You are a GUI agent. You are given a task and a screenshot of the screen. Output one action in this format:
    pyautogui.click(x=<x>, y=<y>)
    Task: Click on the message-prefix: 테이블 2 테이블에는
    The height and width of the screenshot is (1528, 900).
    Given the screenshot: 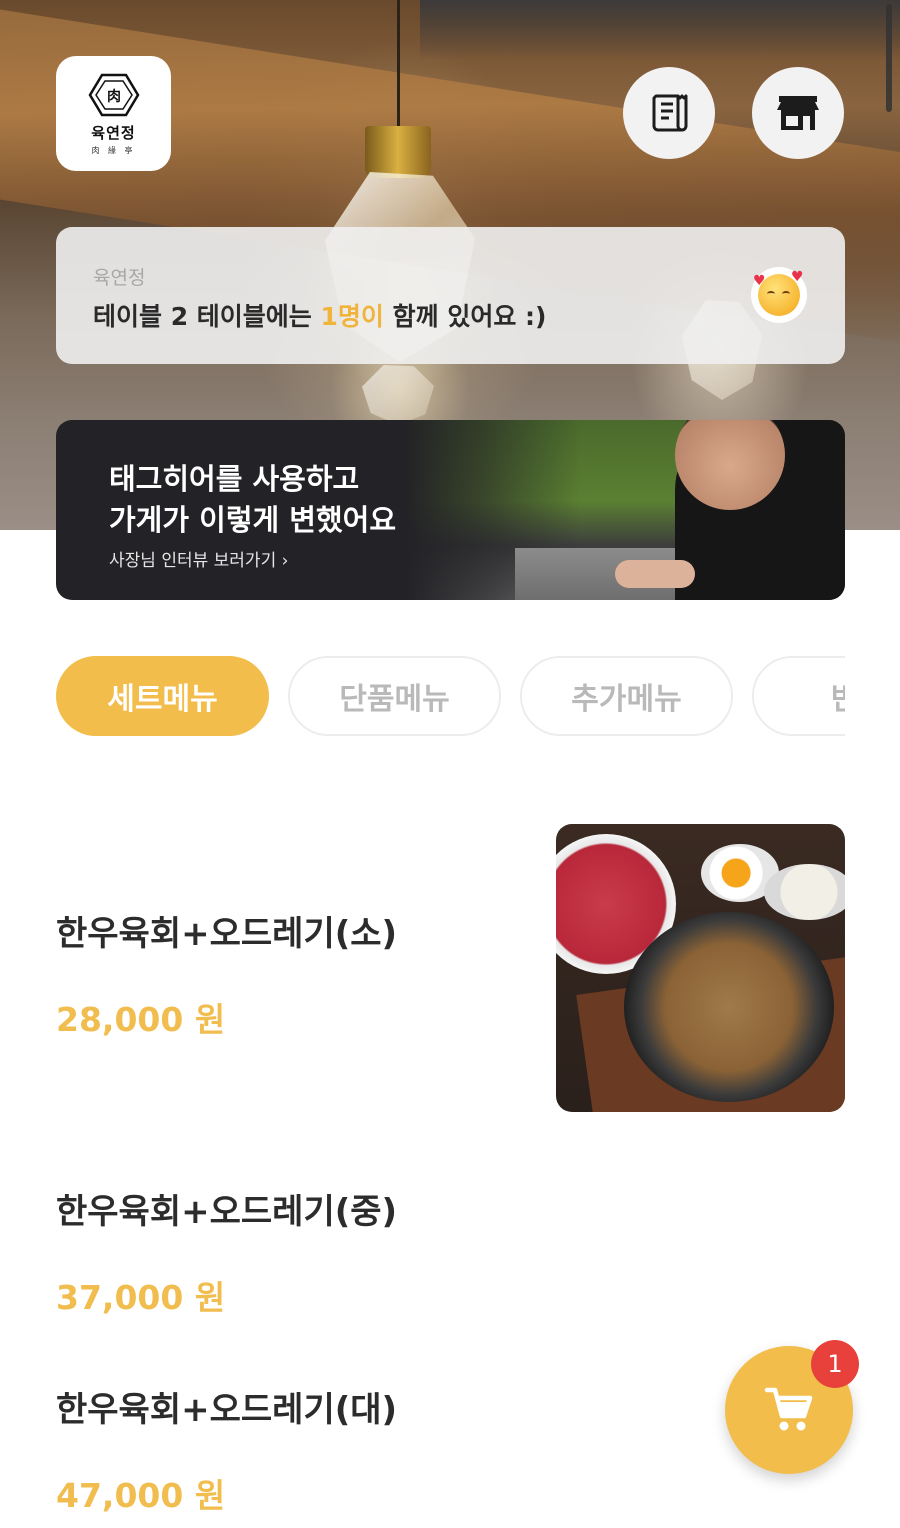 What is the action you would take?
    pyautogui.click(x=207, y=316)
    